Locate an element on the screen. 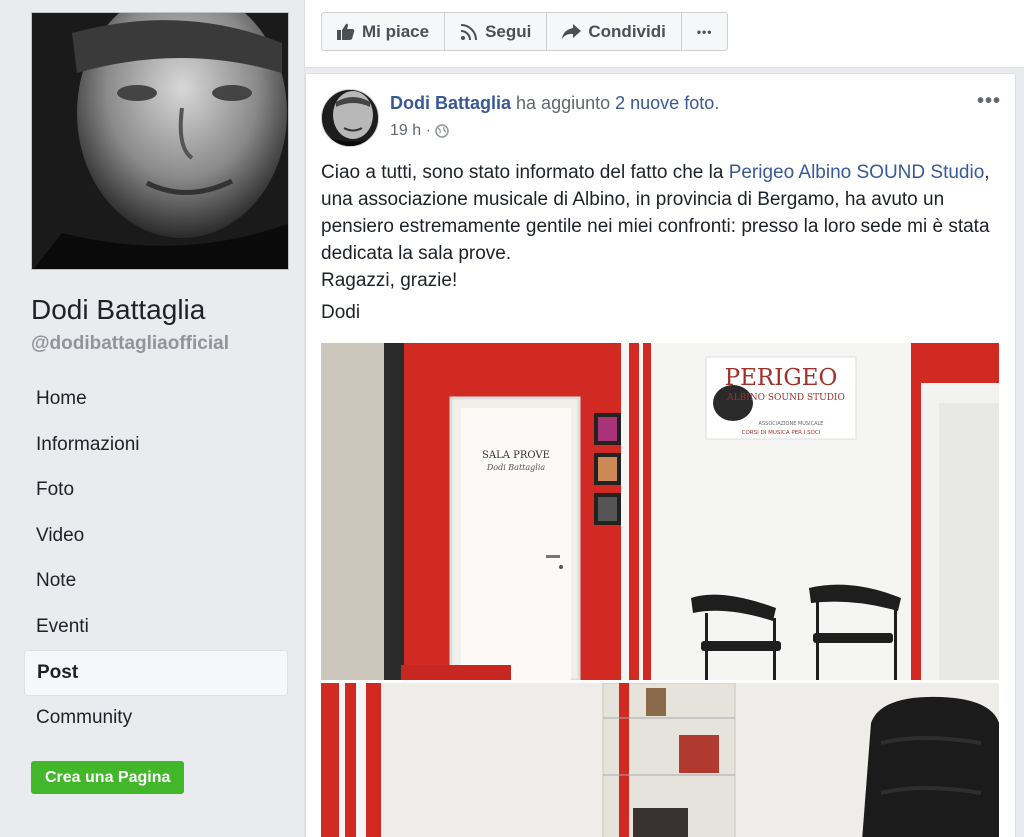  profile-picture is located at coordinates (160, 141).